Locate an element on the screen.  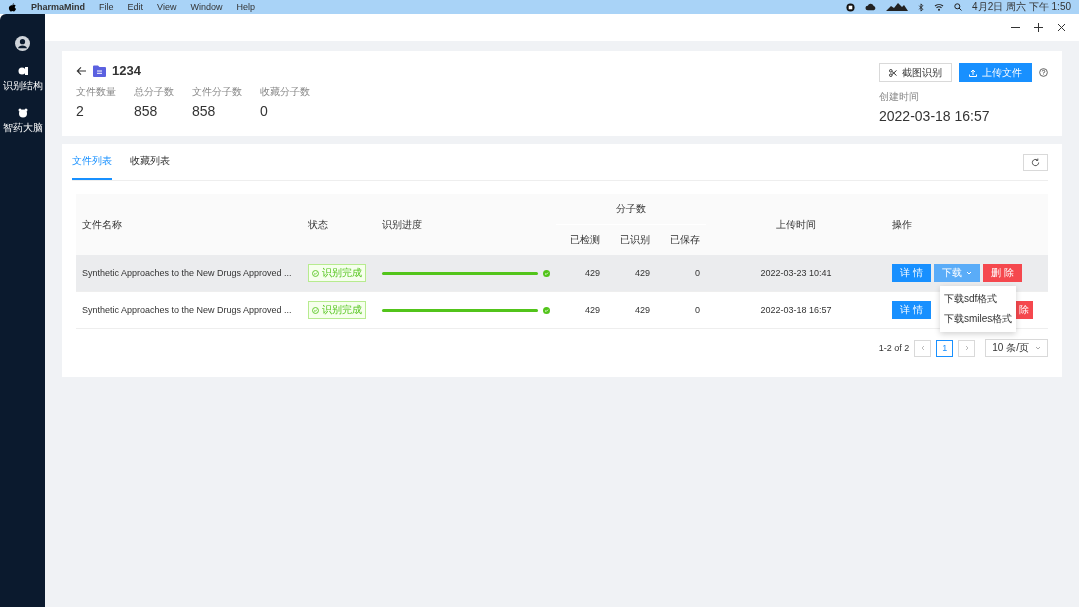
created-value: 2022-03-18 16:57 is located at coordinates (934, 116).